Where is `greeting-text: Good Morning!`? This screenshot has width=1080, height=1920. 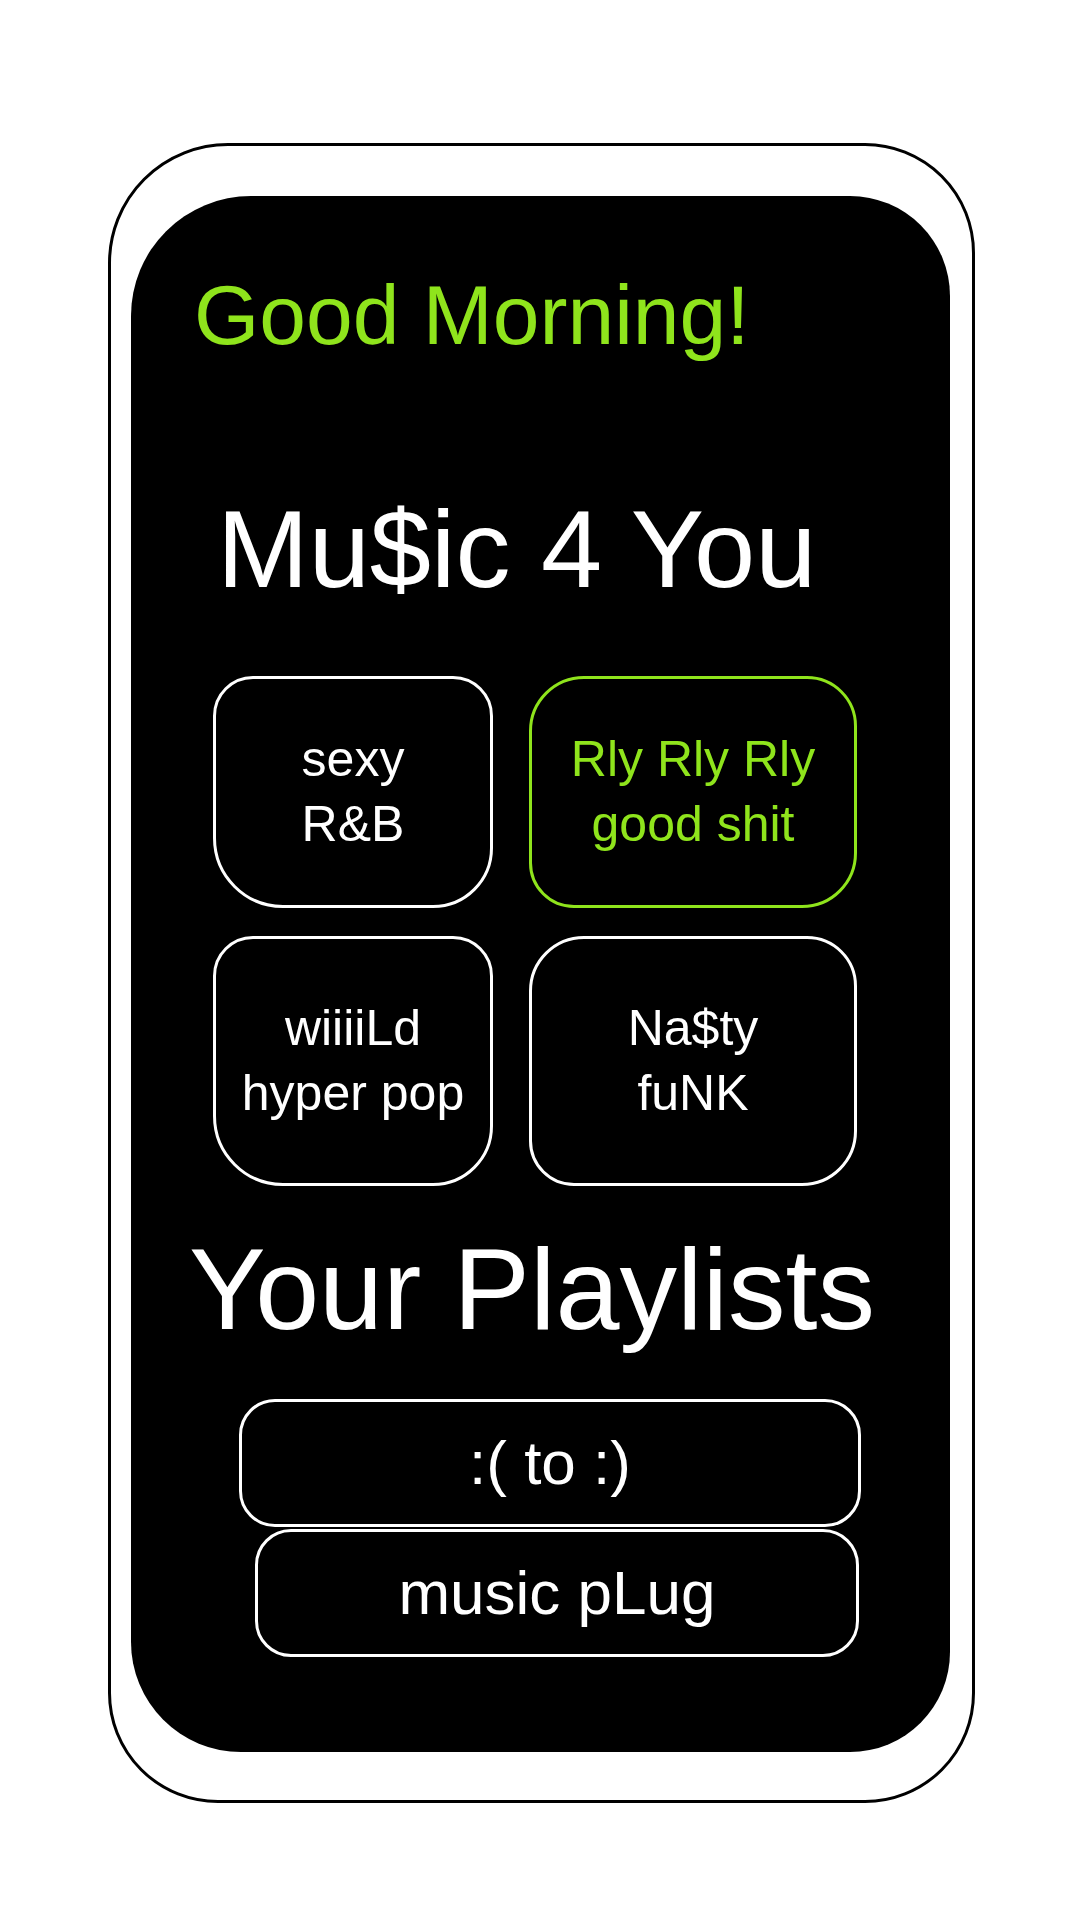 greeting-text: Good Morning! is located at coordinates (472, 315).